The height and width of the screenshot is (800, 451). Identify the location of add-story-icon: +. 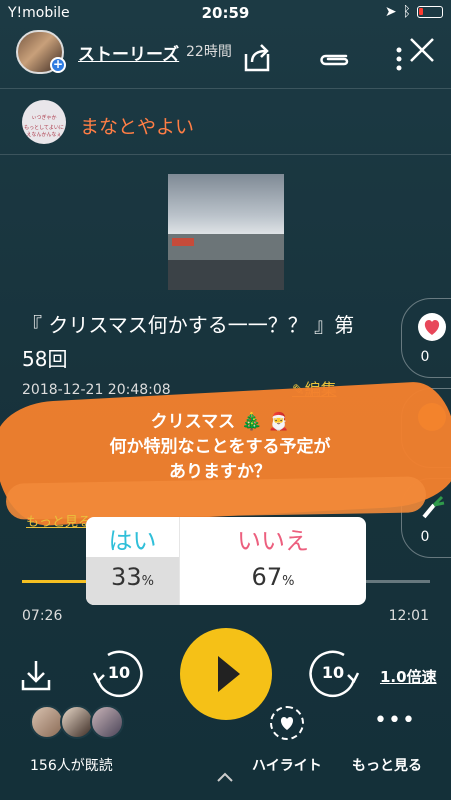
(58, 65).